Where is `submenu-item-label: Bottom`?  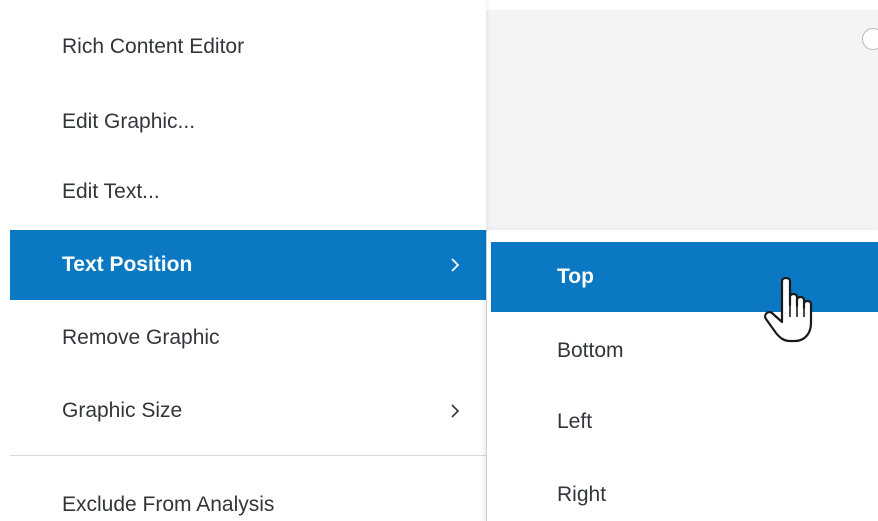
submenu-item-label: Bottom is located at coordinates (590, 350).